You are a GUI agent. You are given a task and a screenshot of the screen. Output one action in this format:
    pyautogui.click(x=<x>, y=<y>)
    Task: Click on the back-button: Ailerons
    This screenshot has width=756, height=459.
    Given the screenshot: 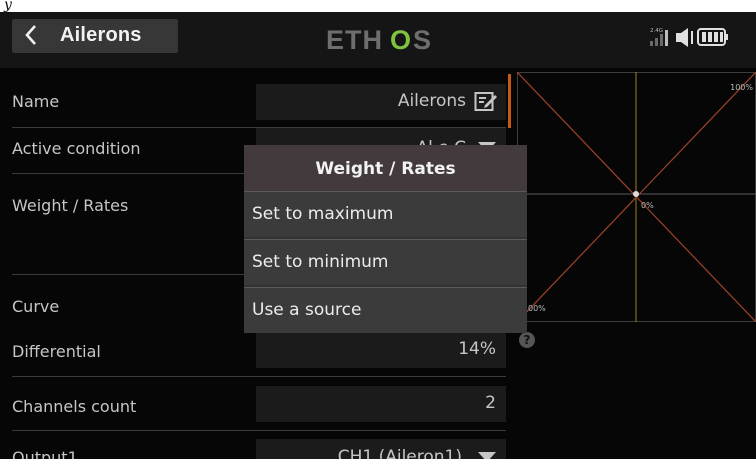 What is the action you would take?
    pyautogui.click(x=95, y=36)
    